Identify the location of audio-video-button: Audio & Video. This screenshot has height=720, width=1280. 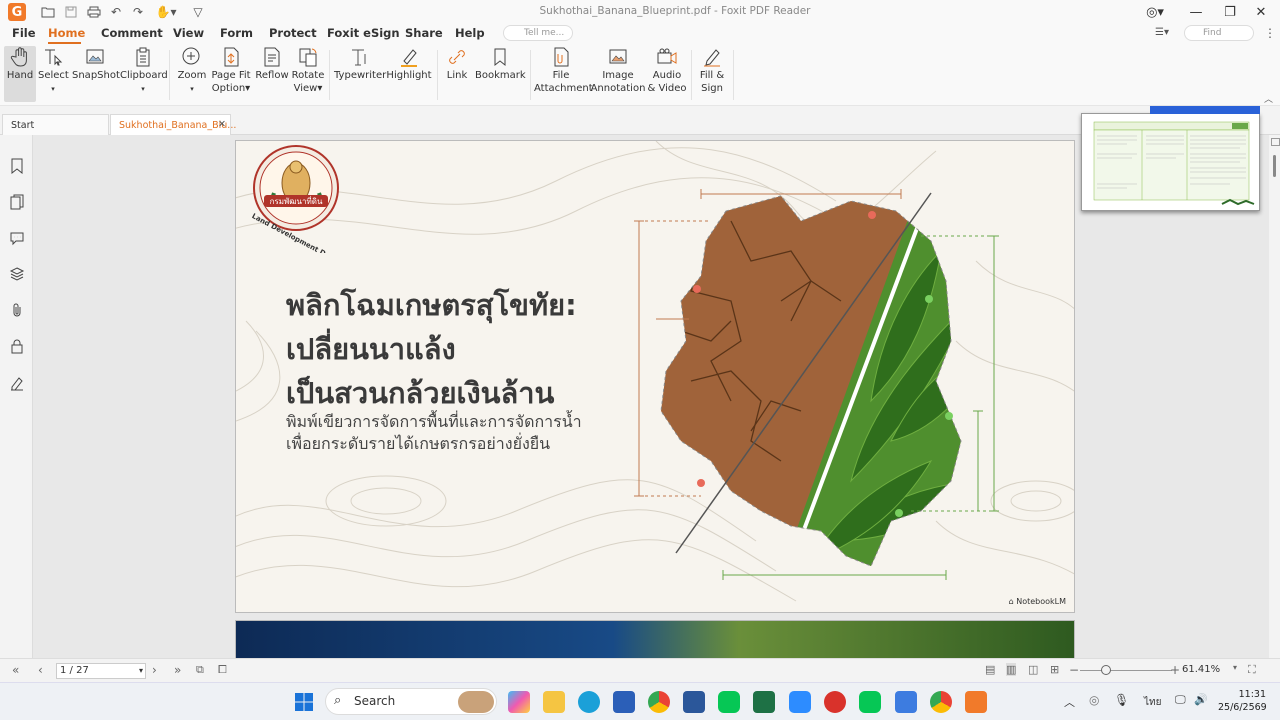
(667, 70).